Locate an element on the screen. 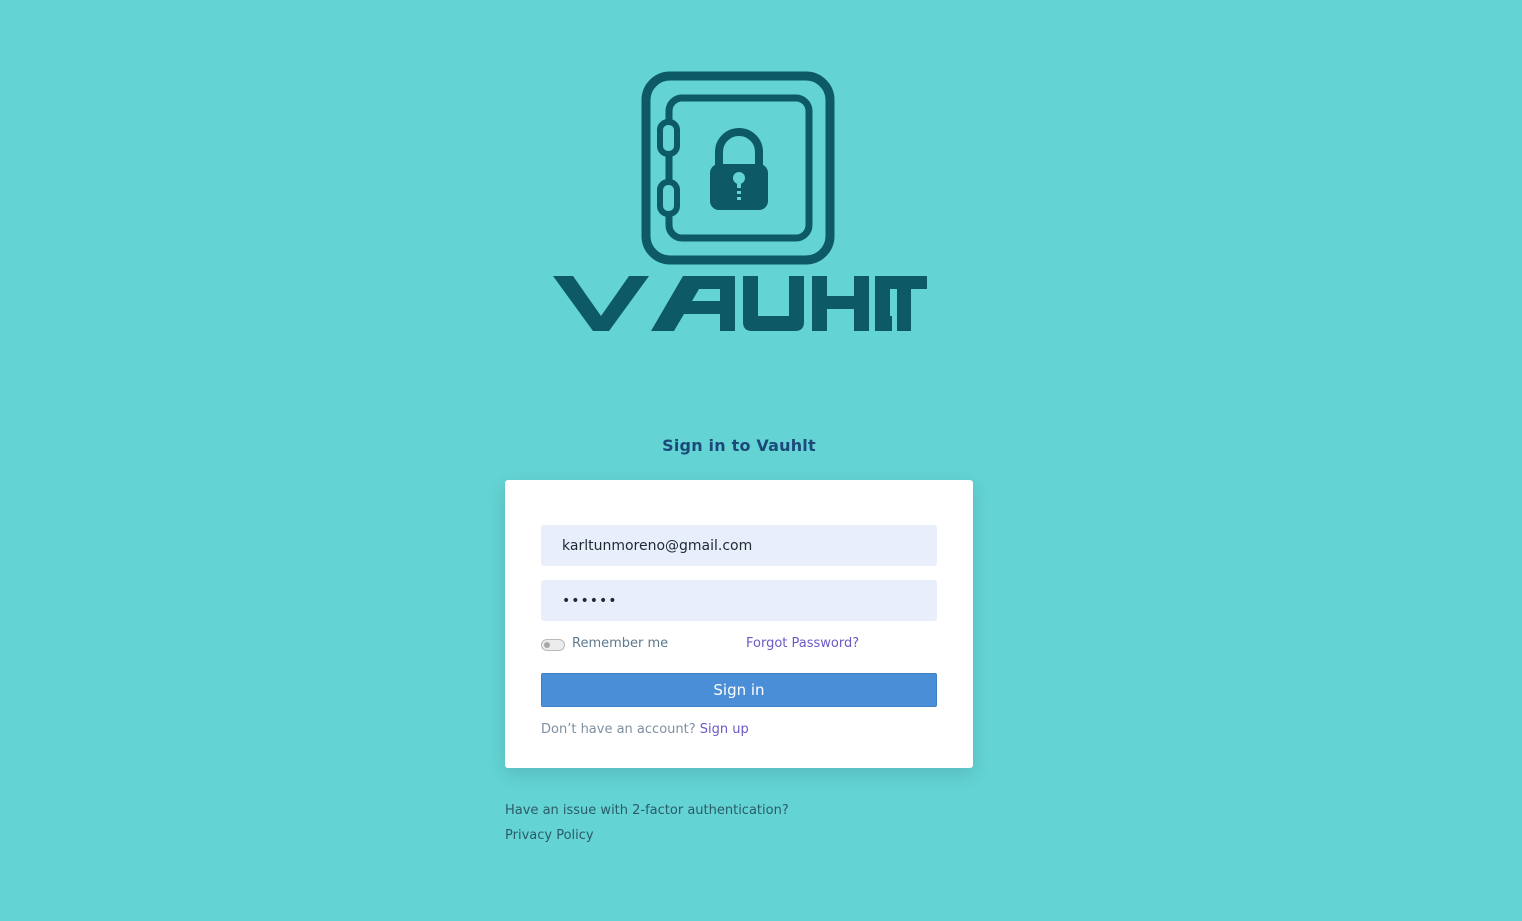 Image resolution: width=1522 pixels, height=921 pixels. vault-lock-icon is located at coordinates (740, 201).